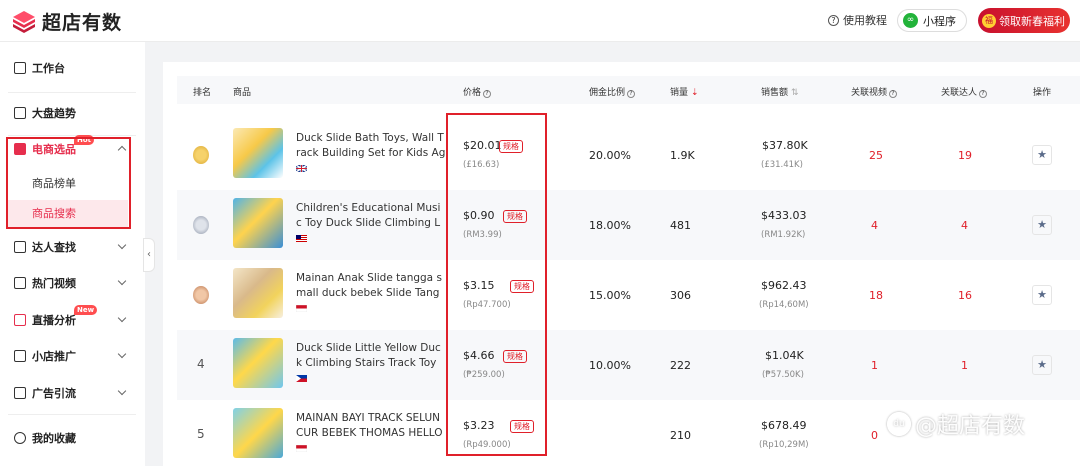 This screenshot has width=1080, height=466. I want to click on sort-desc-icon: ⇣, so click(695, 93).